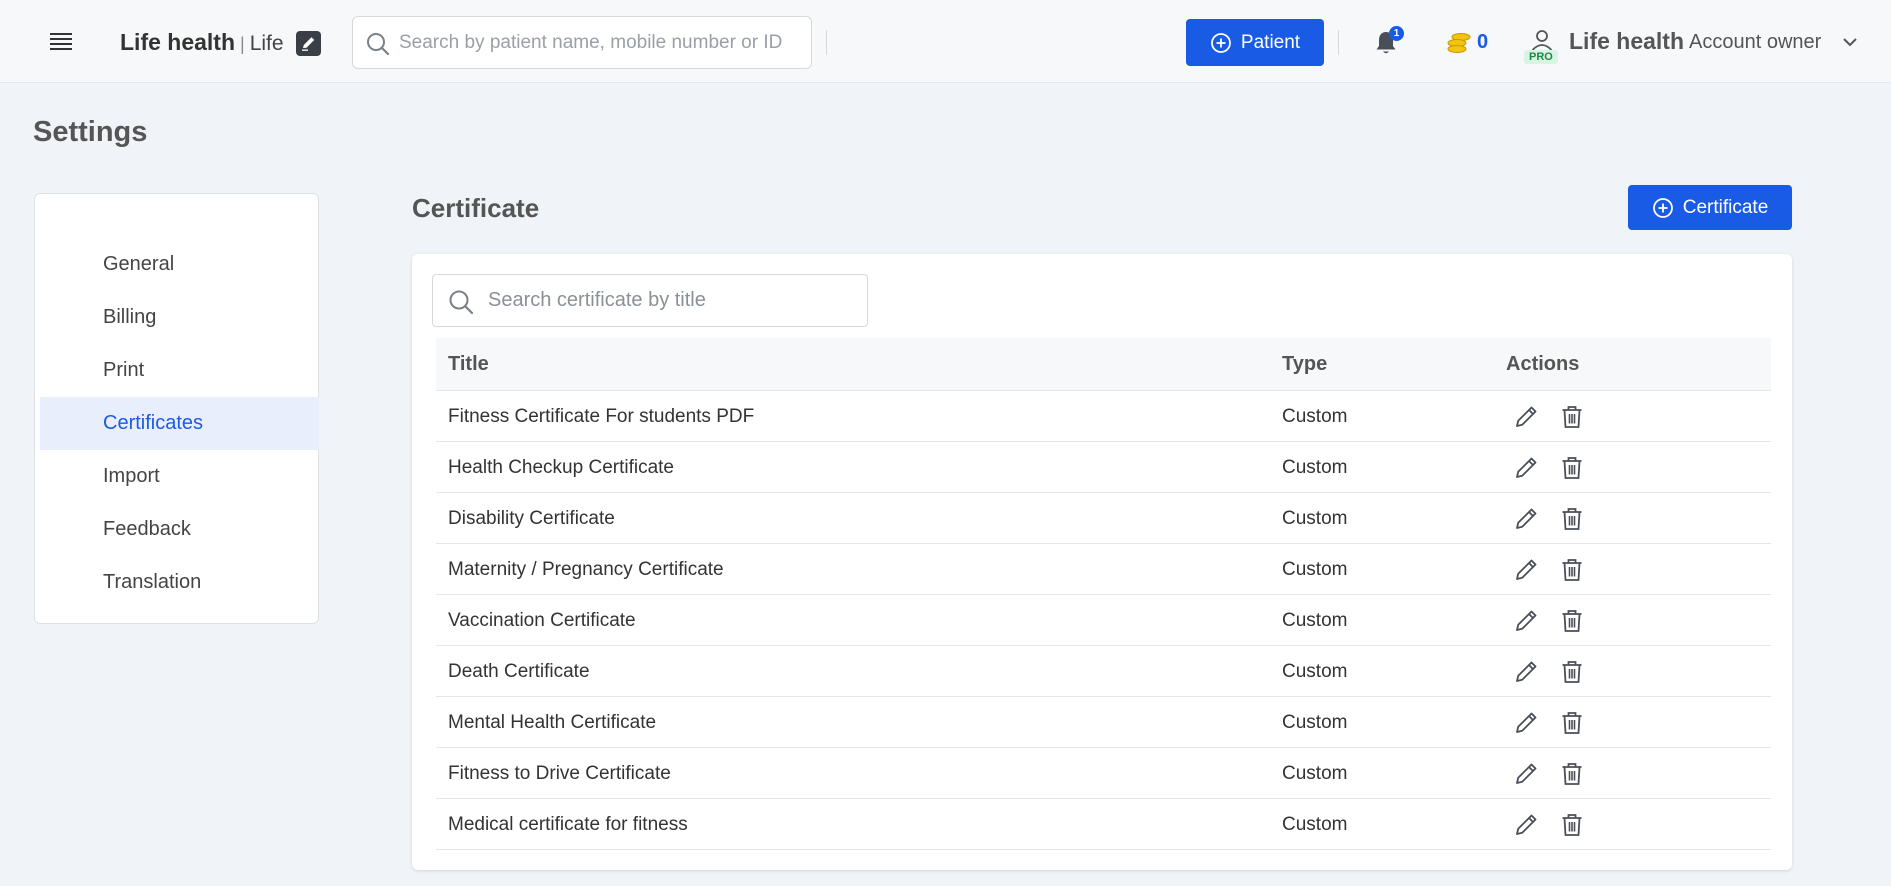  What do you see at coordinates (468, 364) in the screenshot?
I see `column-title: Title` at bounding box center [468, 364].